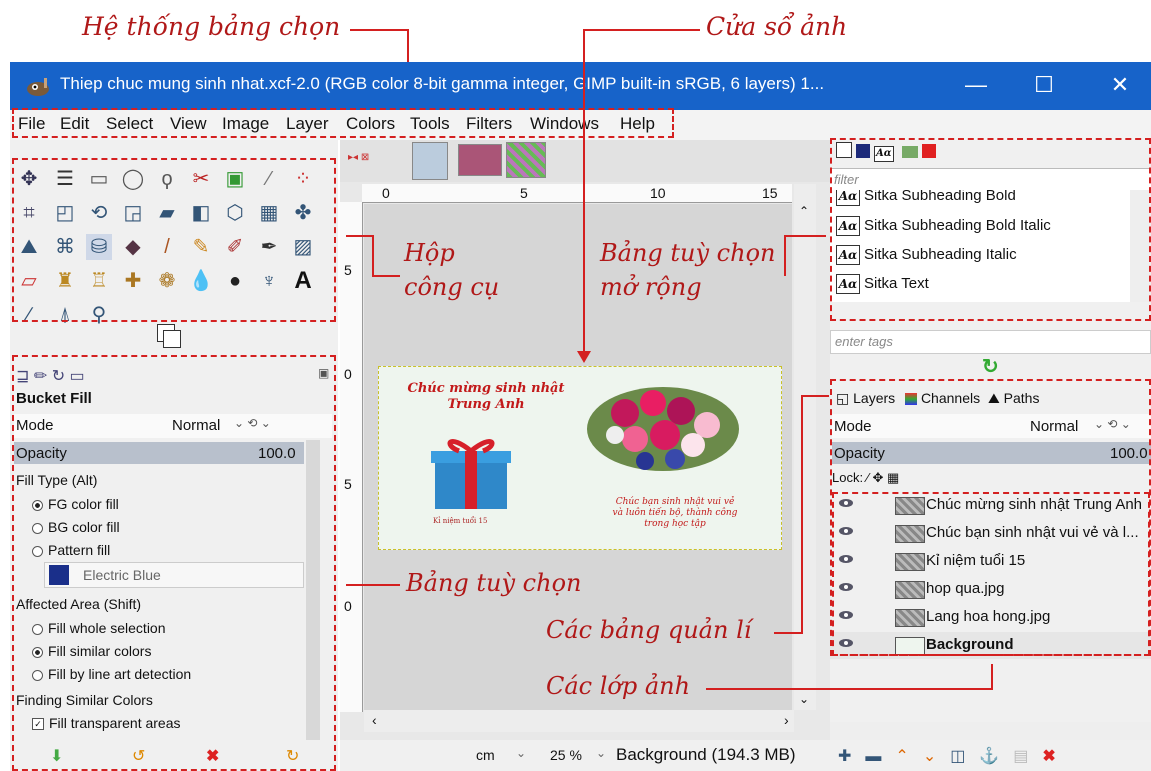 The width and height of the screenshot is (1151, 771). What do you see at coordinates (65, 247) in the screenshot?
I see `3d-transform-icon: ⌘` at bounding box center [65, 247].